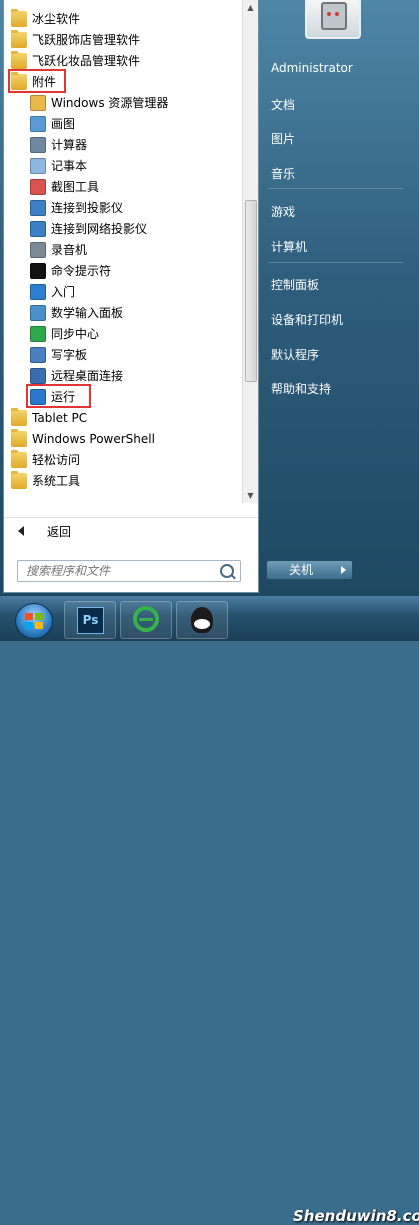 The height and width of the screenshot is (1225, 419). What do you see at coordinates (38, 186) in the screenshot?
I see `snipping-tool-icon` at bounding box center [38, 186].